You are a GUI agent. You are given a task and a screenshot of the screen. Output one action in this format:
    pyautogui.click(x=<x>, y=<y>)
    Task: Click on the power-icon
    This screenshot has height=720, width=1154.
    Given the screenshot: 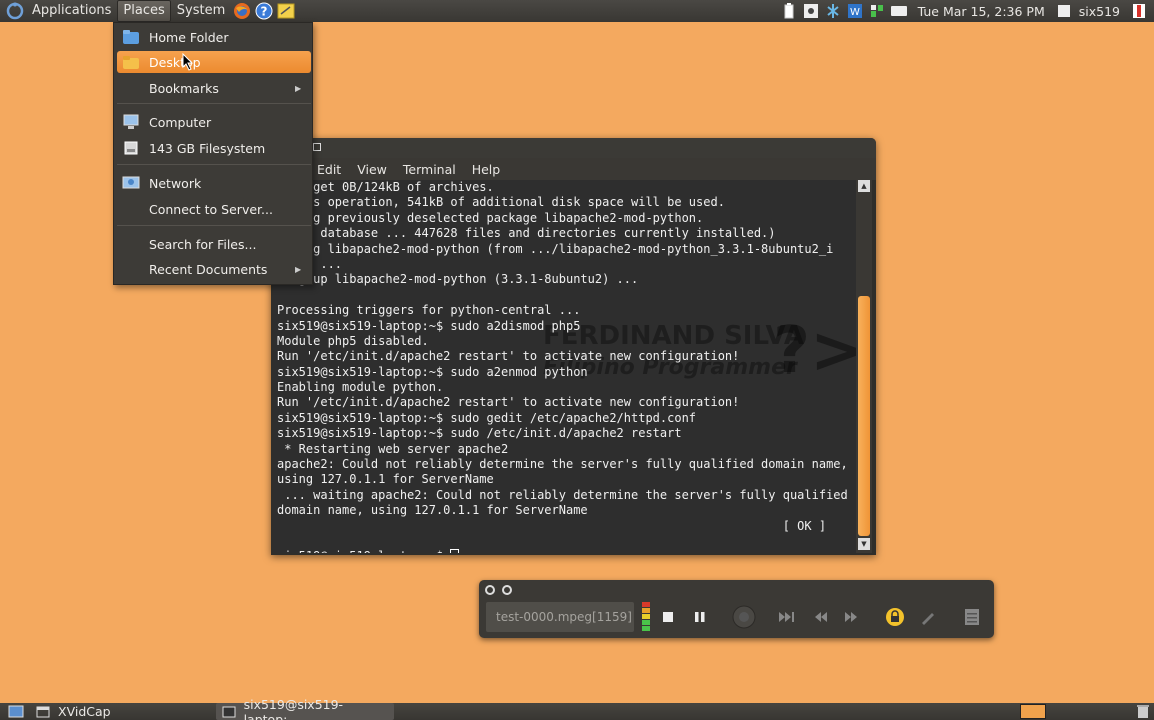 What is the action you would take?
    pyautogui.click(x=1139, y=11)
    